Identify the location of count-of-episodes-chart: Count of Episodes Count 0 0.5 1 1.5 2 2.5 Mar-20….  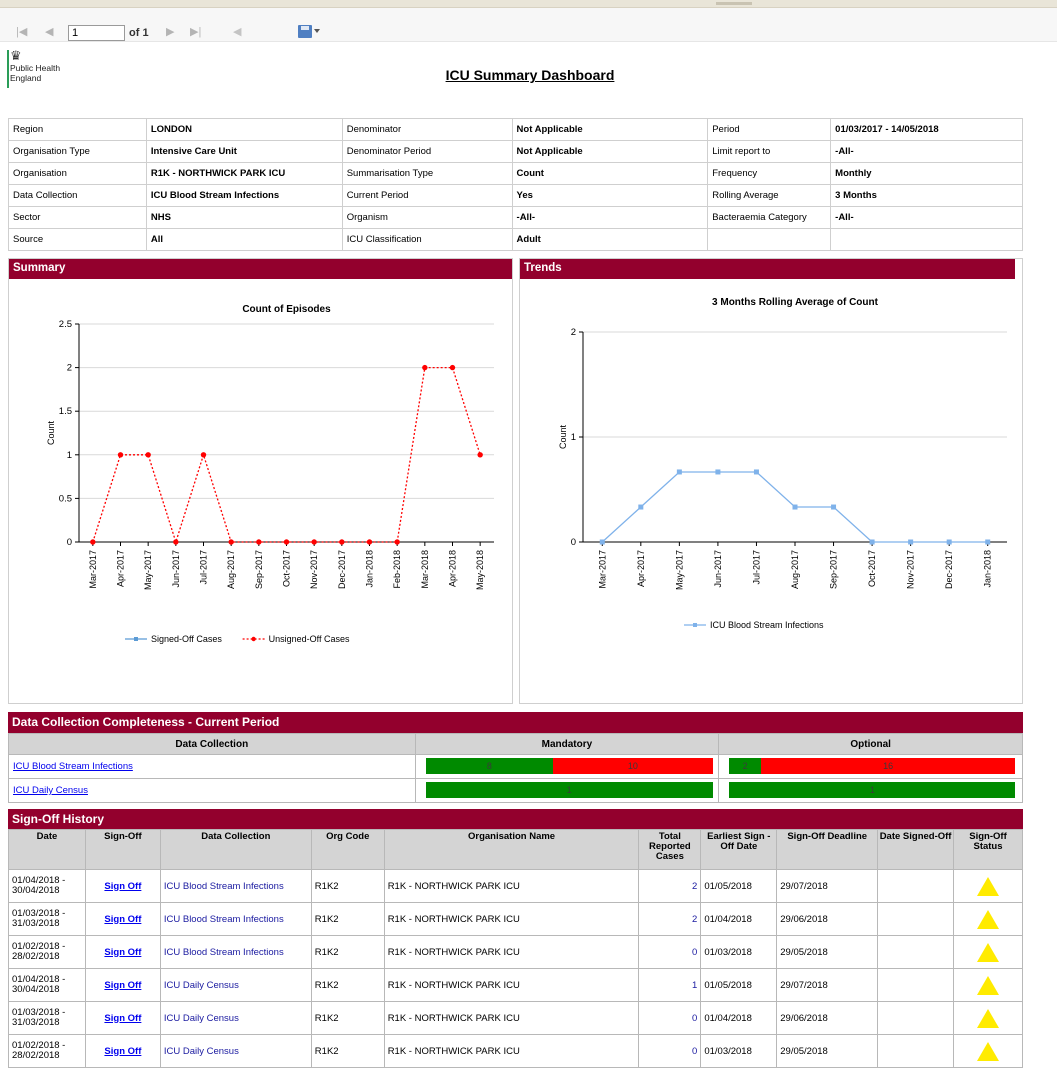
(270, 474).